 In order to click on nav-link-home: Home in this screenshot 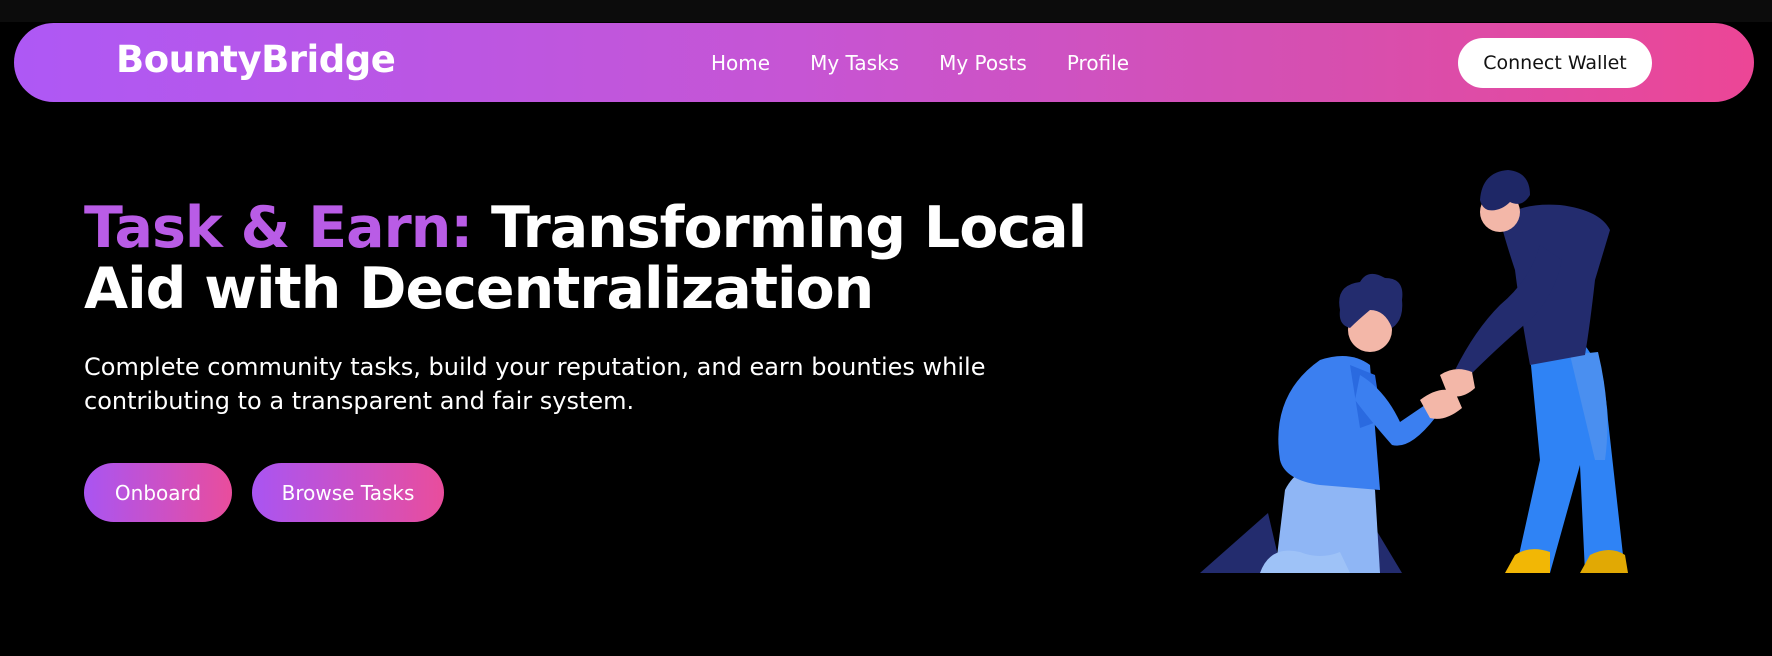, I will do `click(740, 63)`.